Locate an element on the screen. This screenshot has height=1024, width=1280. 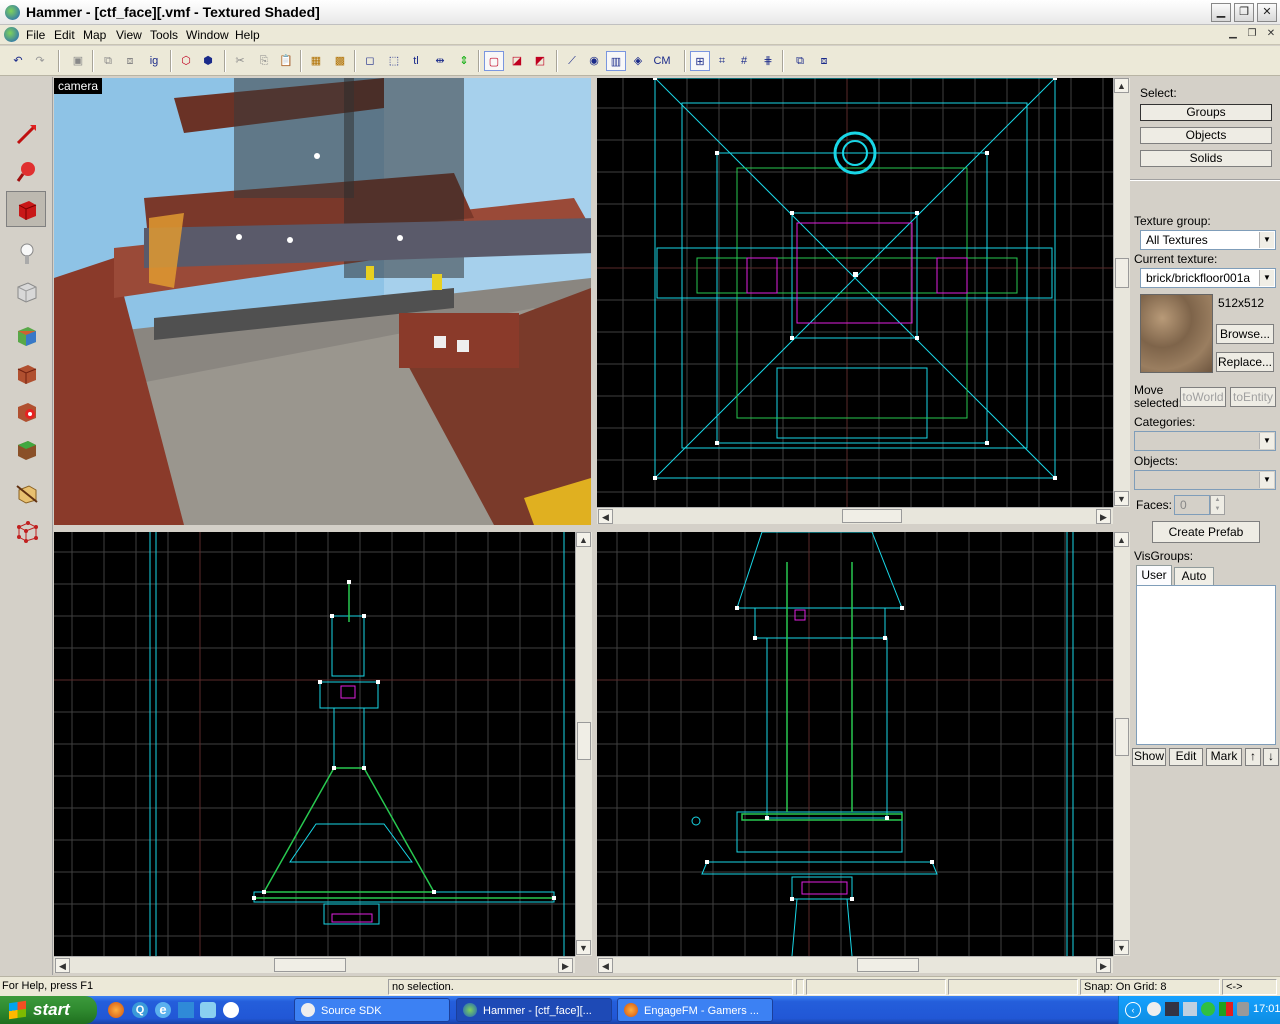
texture-preview-image is located at coordinates (1176, 333).